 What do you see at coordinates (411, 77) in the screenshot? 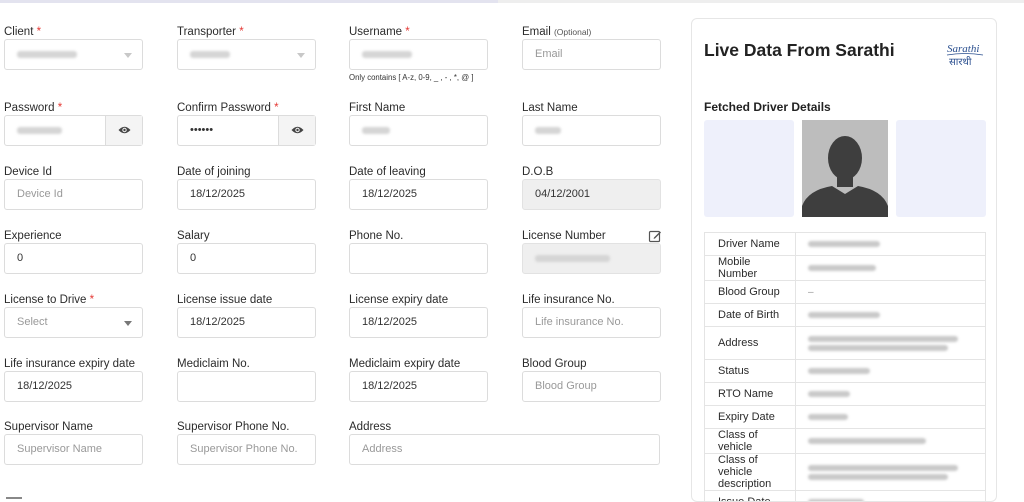
I see `username-hint: Only contains [ A-z, 0-9, _ , - , *, @ ]` at bounding box center [411, 77].